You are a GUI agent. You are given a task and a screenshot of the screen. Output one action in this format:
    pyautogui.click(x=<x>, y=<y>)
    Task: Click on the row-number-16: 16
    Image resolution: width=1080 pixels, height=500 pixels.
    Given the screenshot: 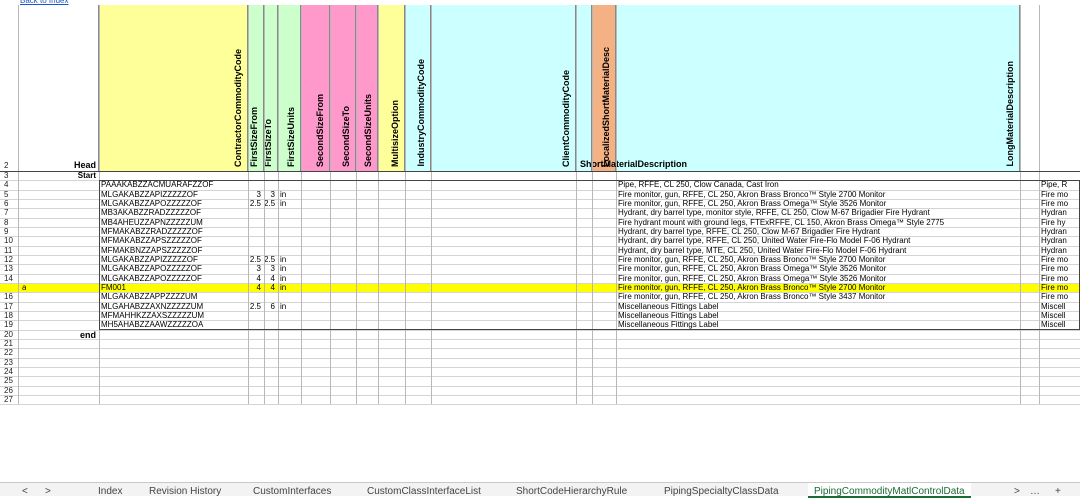 What is the action you would take?
    pyautogui.click(x=9, y=297)
    